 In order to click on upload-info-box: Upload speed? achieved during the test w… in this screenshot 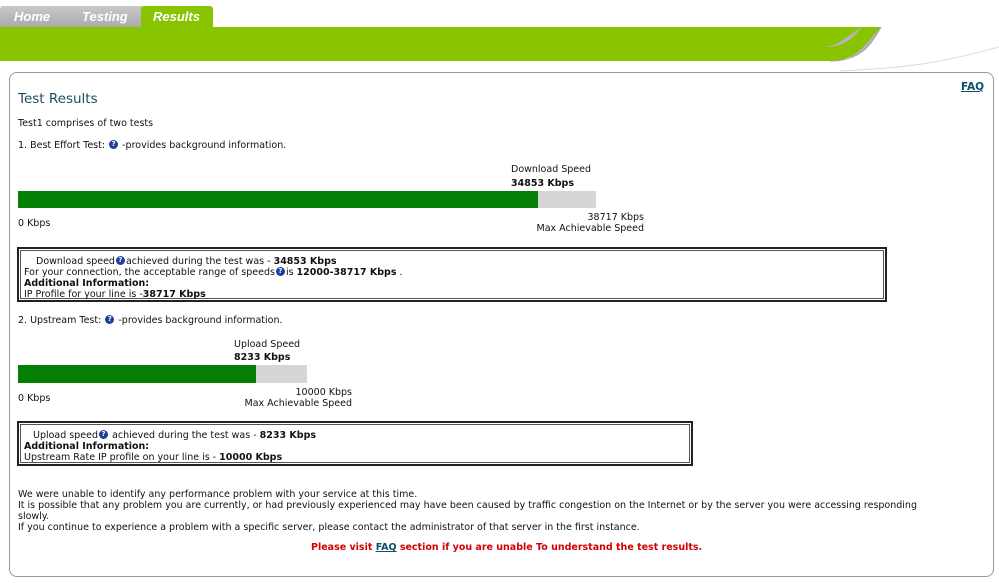, I will do `click(355, 443)`.